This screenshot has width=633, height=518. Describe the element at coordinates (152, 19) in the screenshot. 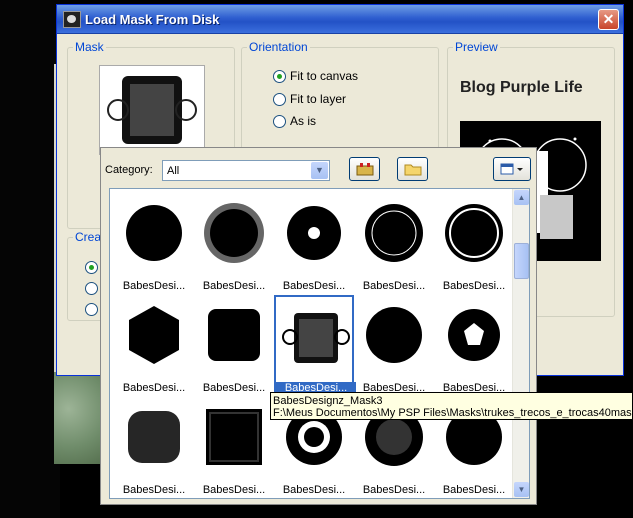

I see `dialog-title: Load Mask From Disk` at that location.